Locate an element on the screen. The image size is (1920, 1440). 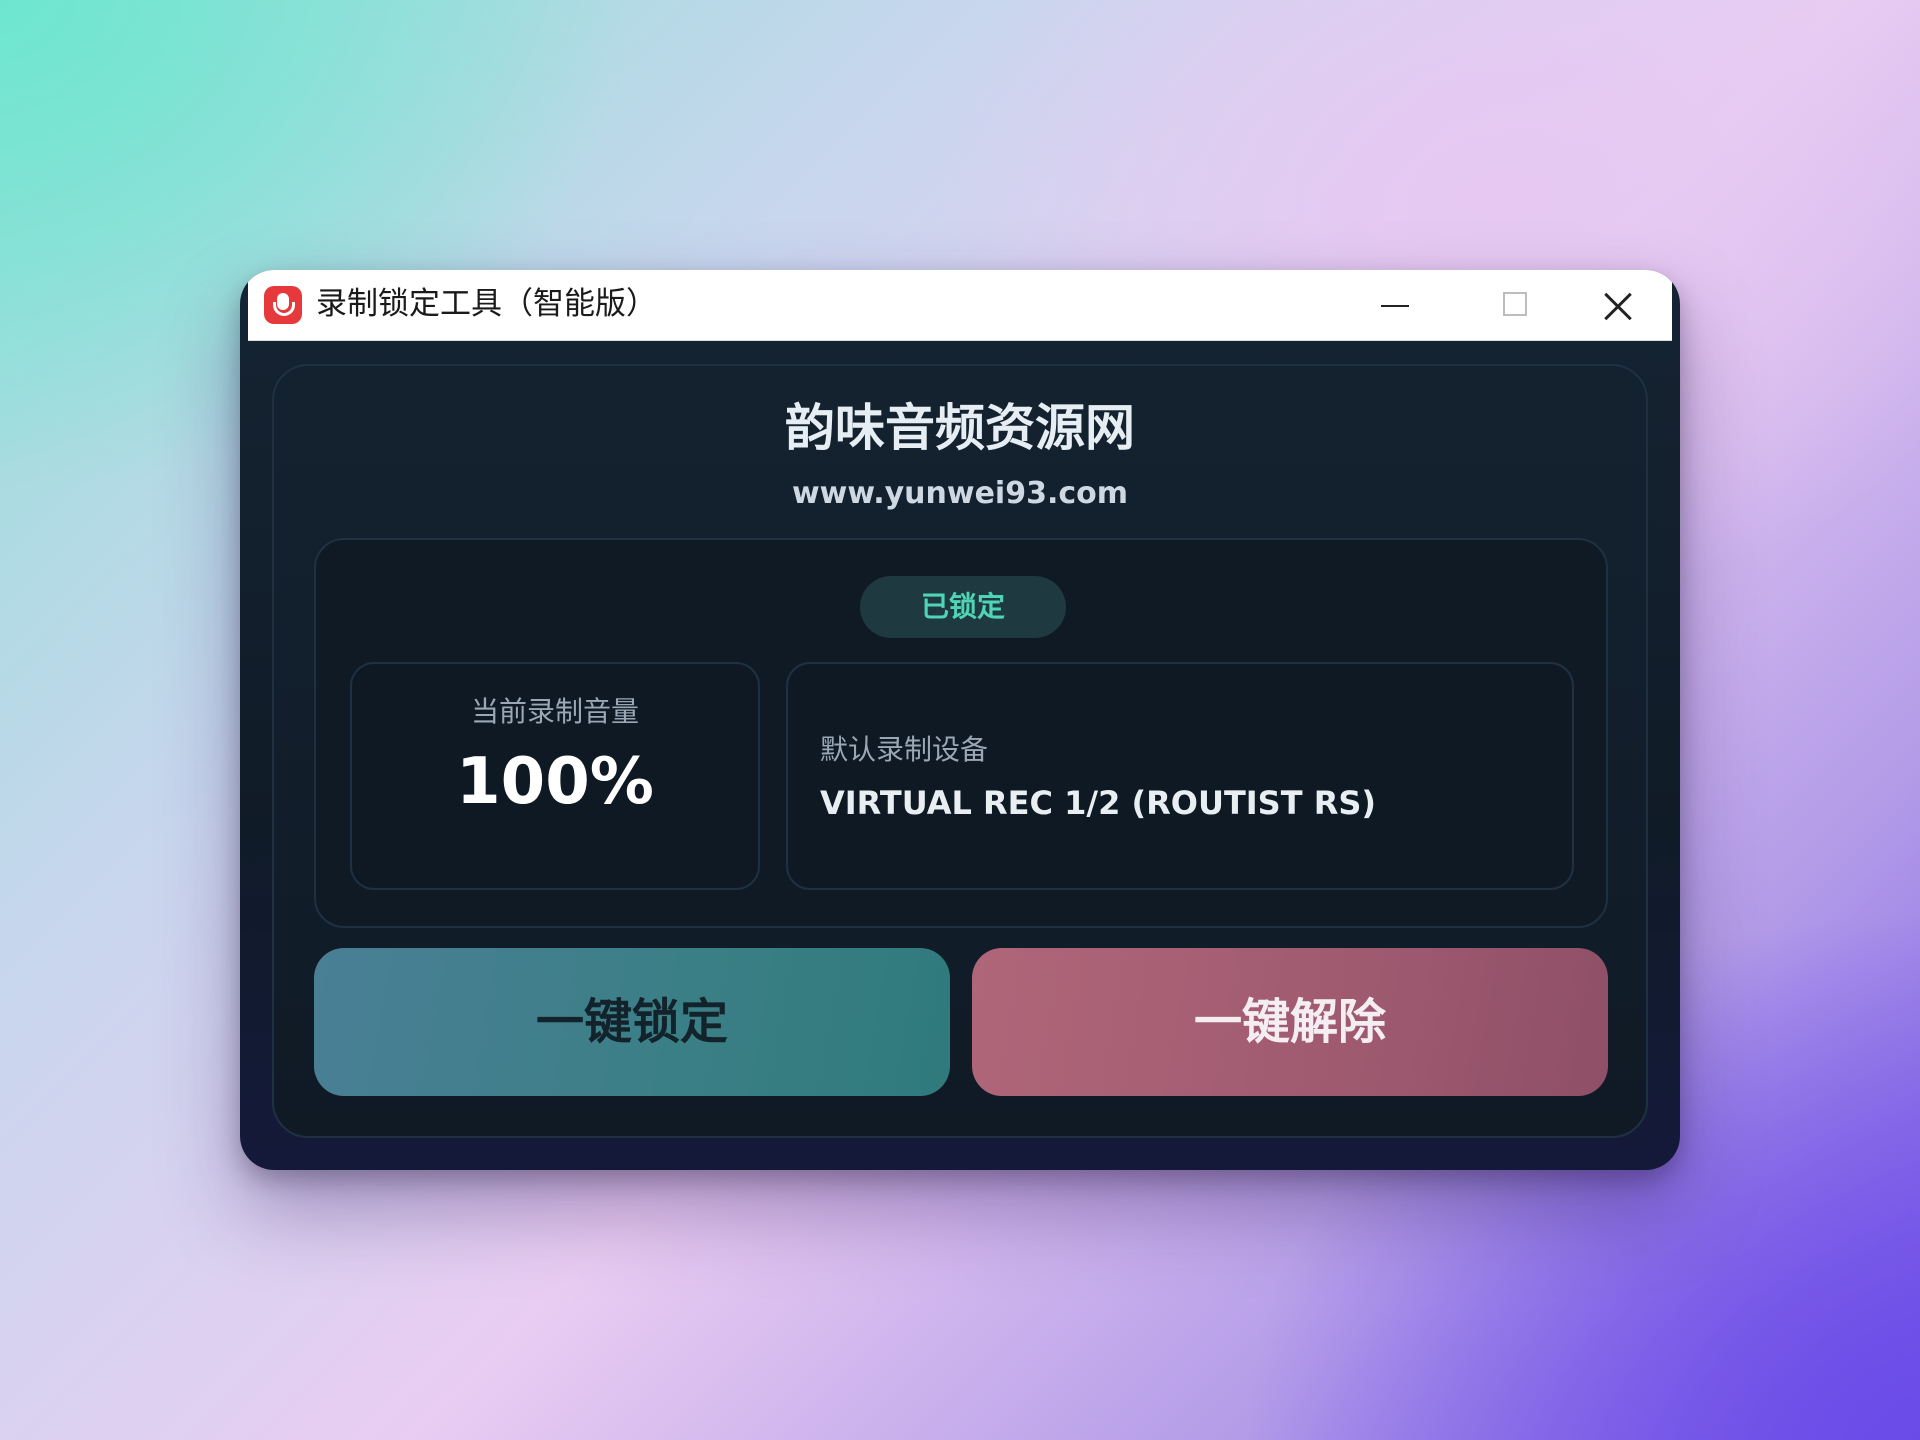
site-url: www.yunwei93.com is located at coordinates (960, 493).